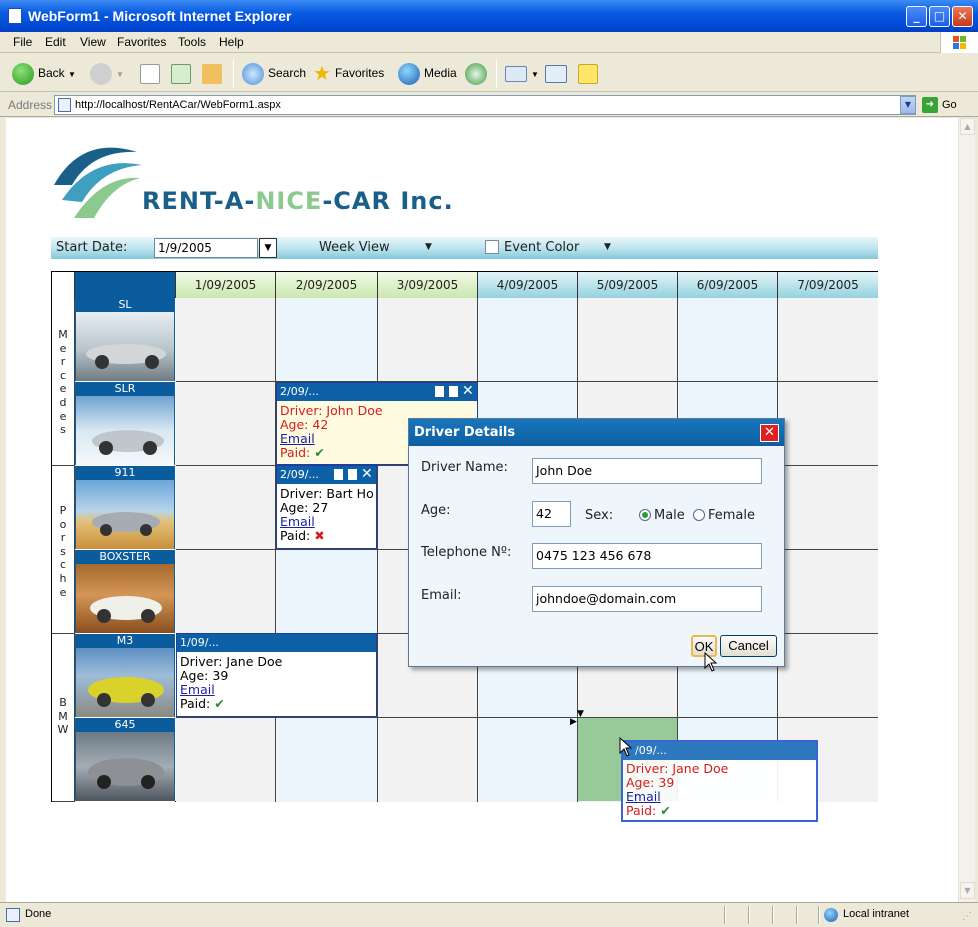 This screenshot has height=927, width=978. Describe the element at coordinates (908, 105) in the screenshot. I see `address-dropdown-button: ▼` at that location.